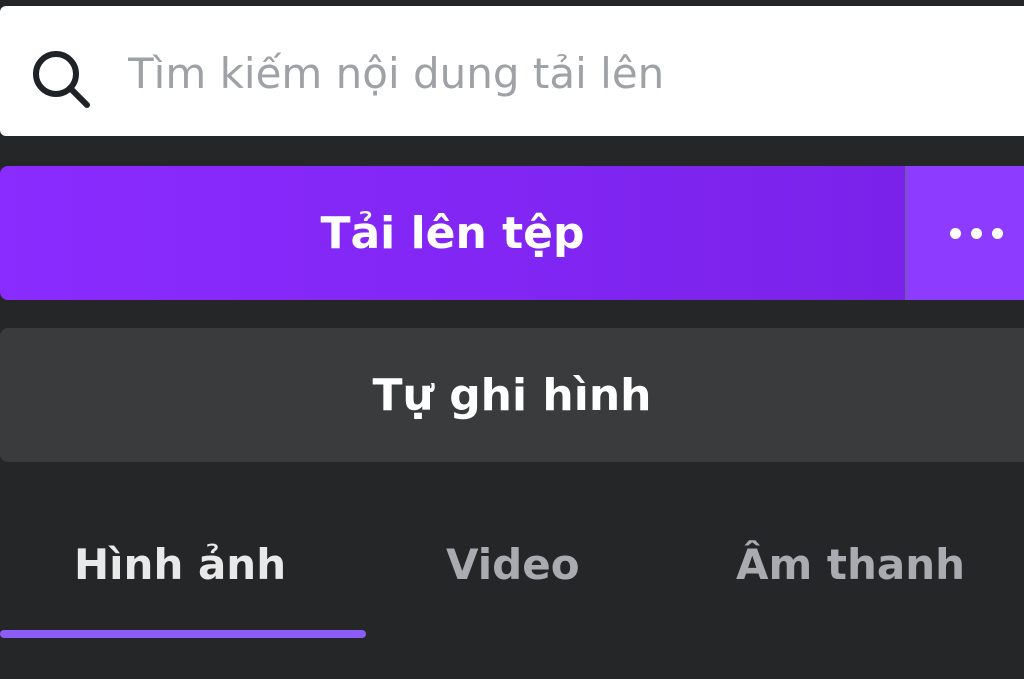  I want to click on tab-video: Video, so click(513, 564).